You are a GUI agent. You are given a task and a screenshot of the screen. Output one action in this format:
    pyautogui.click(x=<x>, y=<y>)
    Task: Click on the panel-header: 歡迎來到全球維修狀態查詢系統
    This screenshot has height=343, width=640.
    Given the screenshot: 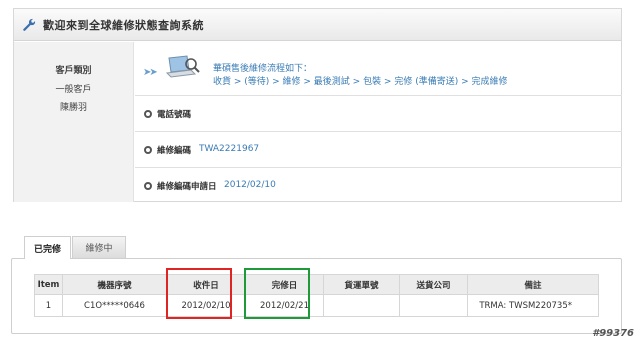 What is the action you would take?
    pyautogui.click(x=317, y=25)
    